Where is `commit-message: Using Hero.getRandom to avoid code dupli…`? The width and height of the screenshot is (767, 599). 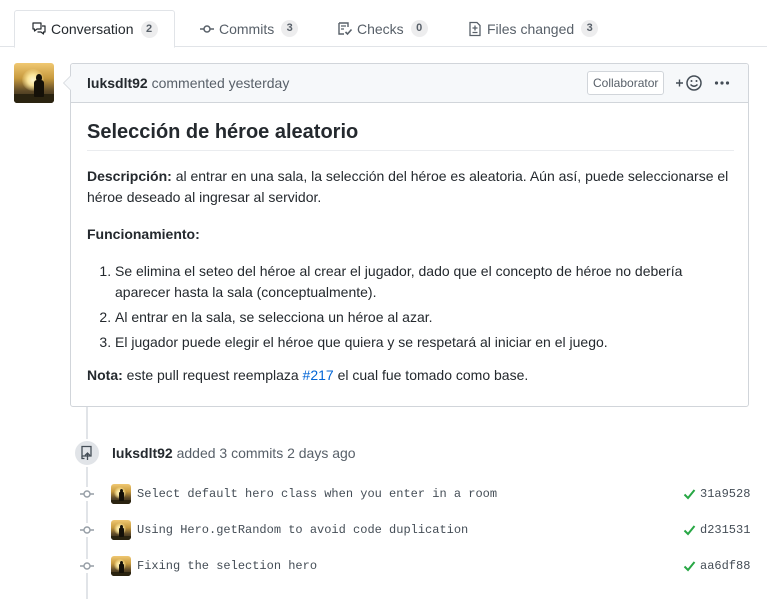
commit-message: Using Hero.getRandom to avoid code dupli… is located at coordinates (302, 530).